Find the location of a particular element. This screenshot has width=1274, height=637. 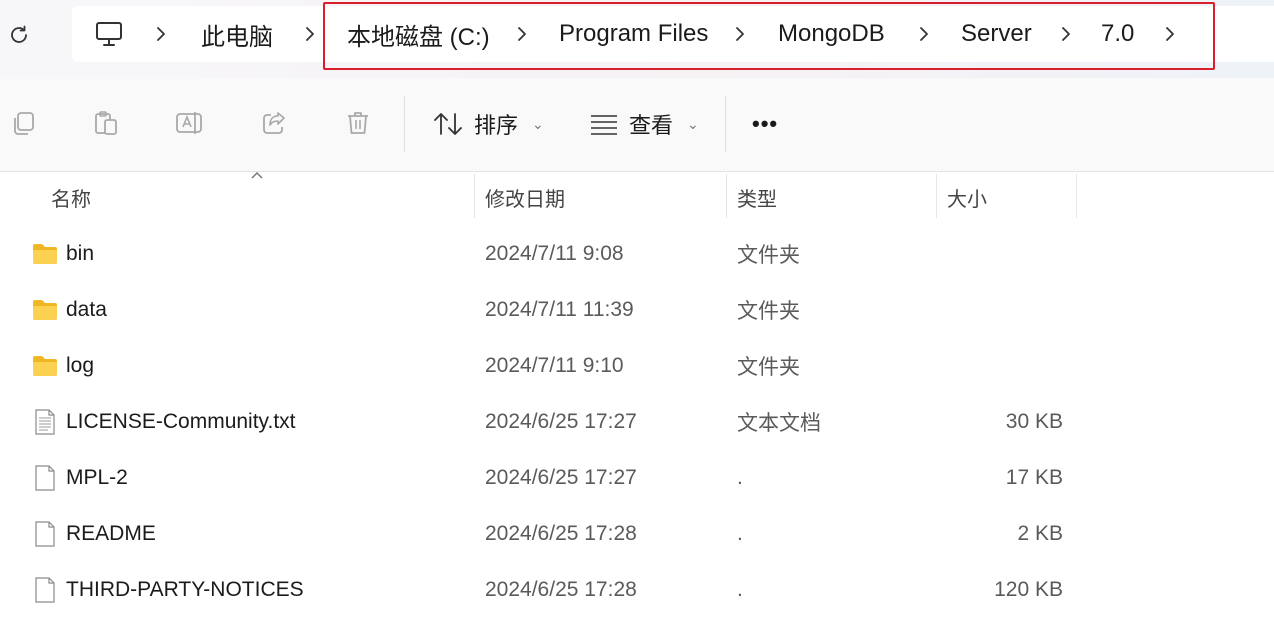

breadcrumb-item-program-files: Program Files is located at coordinates (633, 34).